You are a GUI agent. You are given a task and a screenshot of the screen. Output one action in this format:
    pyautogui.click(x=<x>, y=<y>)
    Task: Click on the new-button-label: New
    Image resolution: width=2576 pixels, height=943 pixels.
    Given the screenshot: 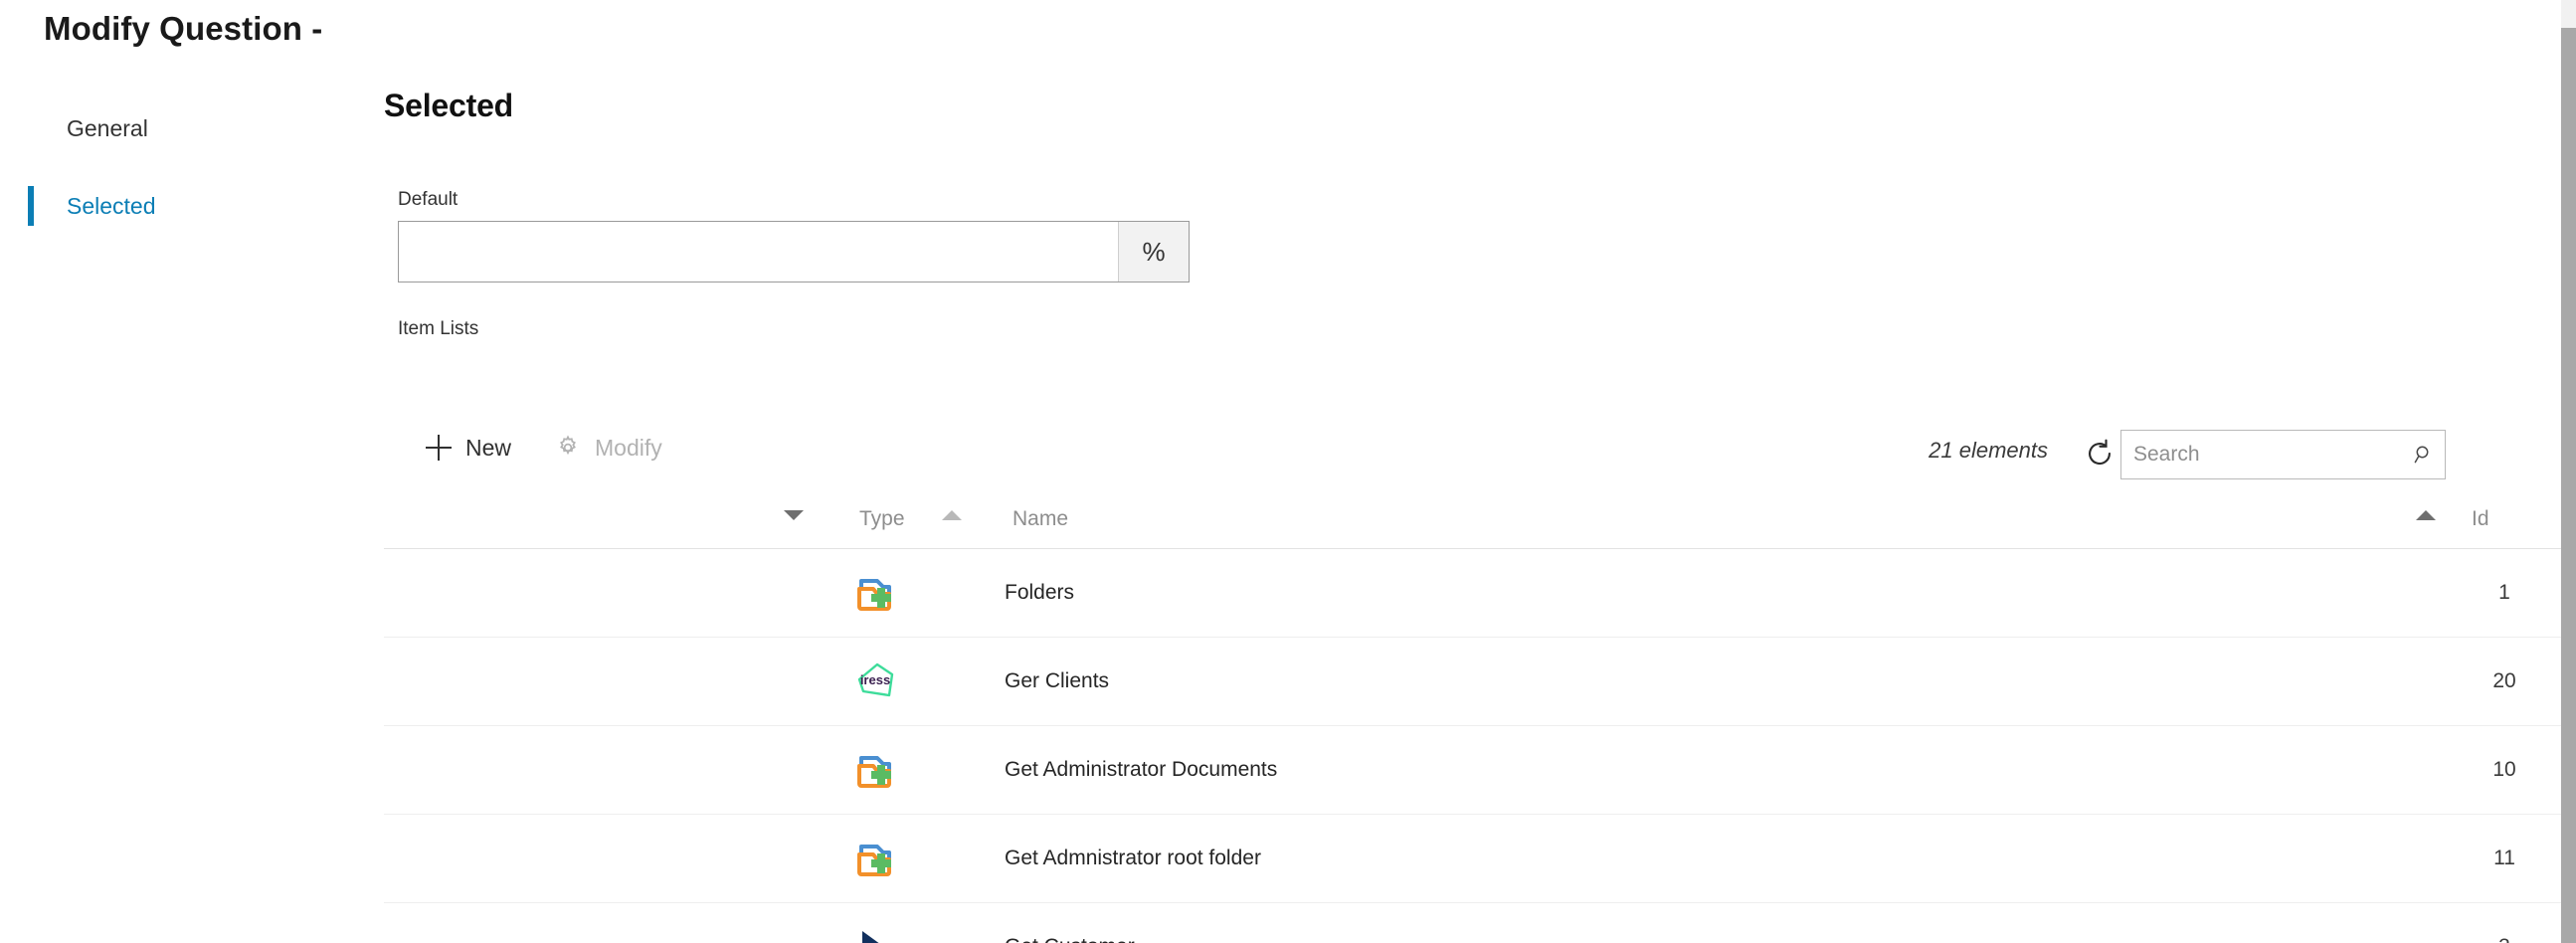 What is the action you would take?
    pyautogui.click(x=488, y=448)
    